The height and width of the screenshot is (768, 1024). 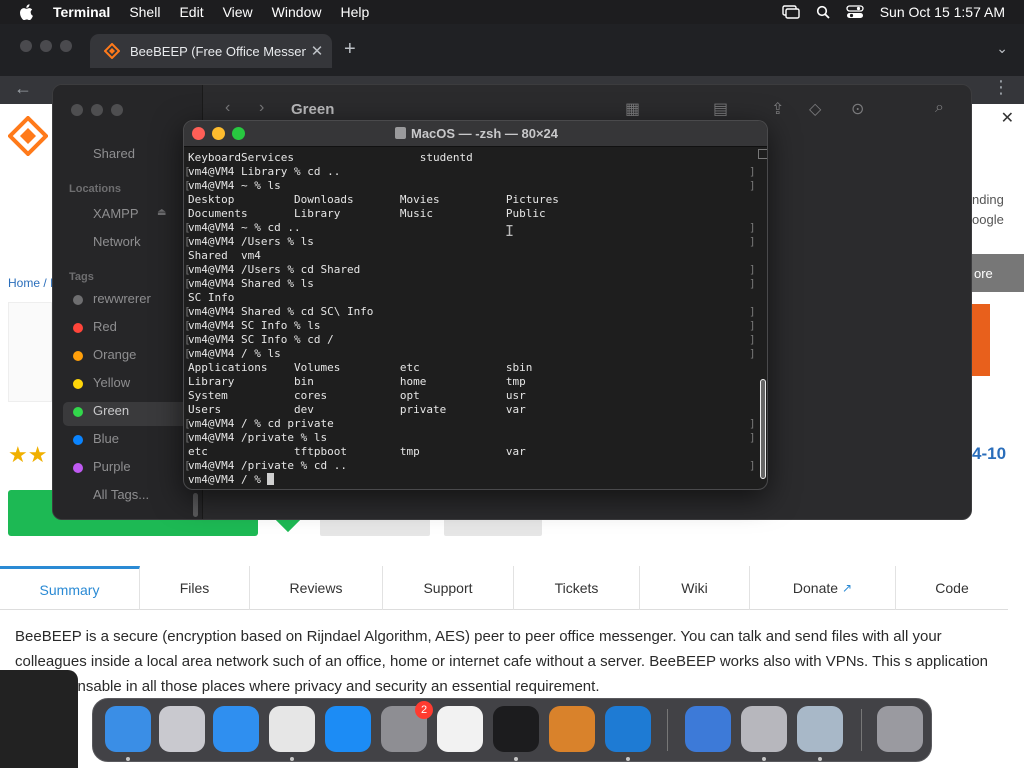 I want to click on browser-tab-title: BeeBEEP (Free Office Messen, so click(x=218, y=51).